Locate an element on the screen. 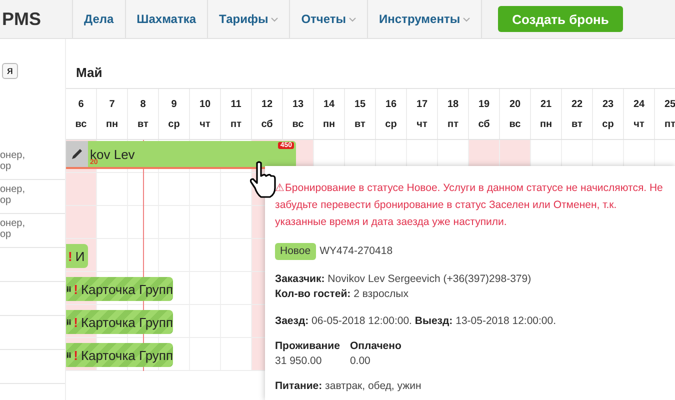 This screenshot has height=400, width=675. guests-text: Кол-во гостей: 2 взрослых is located at coordinates (342, 294).